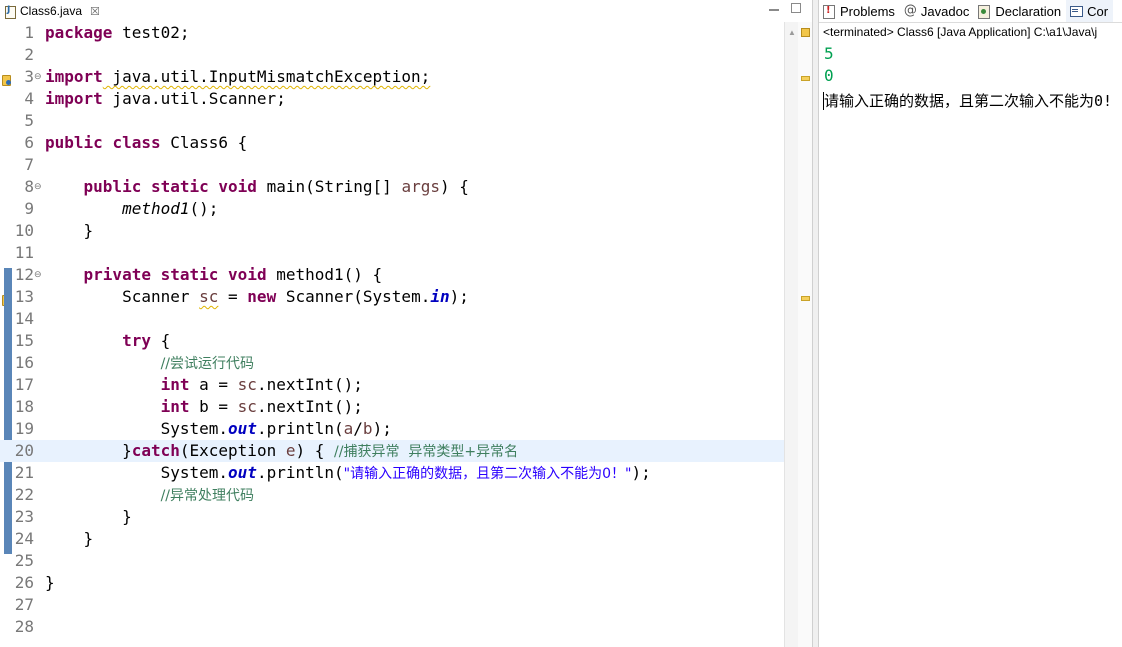 This screenshot has width=1122, height=647. Describe the element at coordinates (9, 12) in the screenshot. I see `java-file-icon` at that location.